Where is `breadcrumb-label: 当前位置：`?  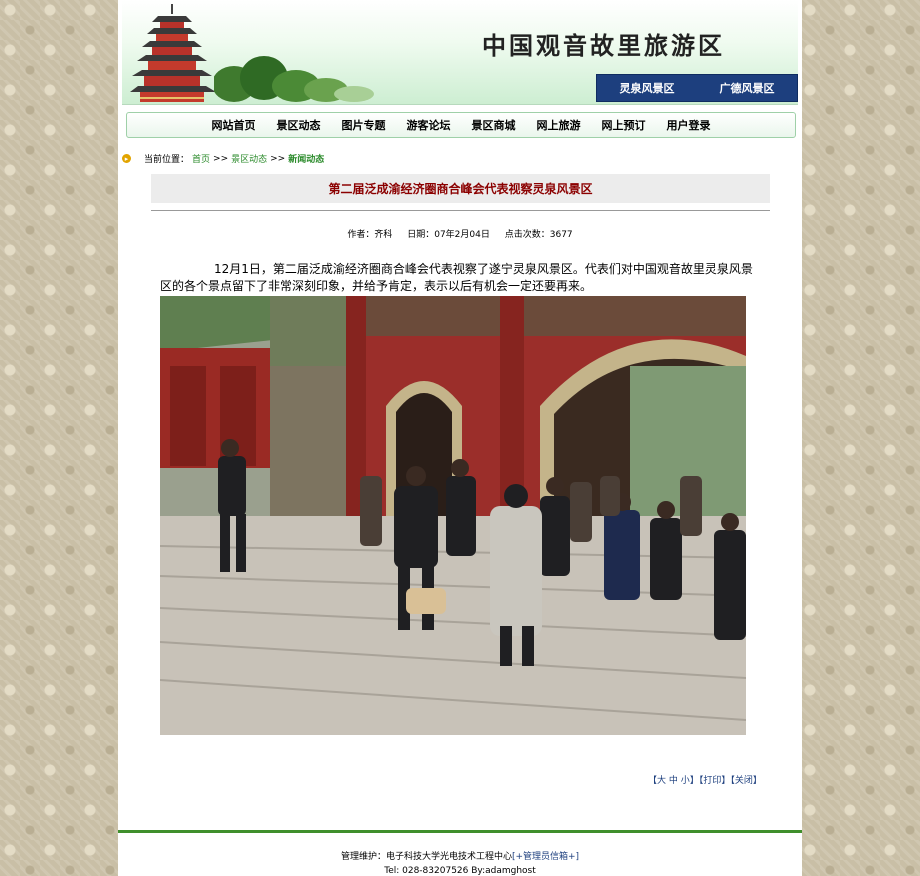
breadcrumb-label: 当前位置： is located at coordinates (167, 160).